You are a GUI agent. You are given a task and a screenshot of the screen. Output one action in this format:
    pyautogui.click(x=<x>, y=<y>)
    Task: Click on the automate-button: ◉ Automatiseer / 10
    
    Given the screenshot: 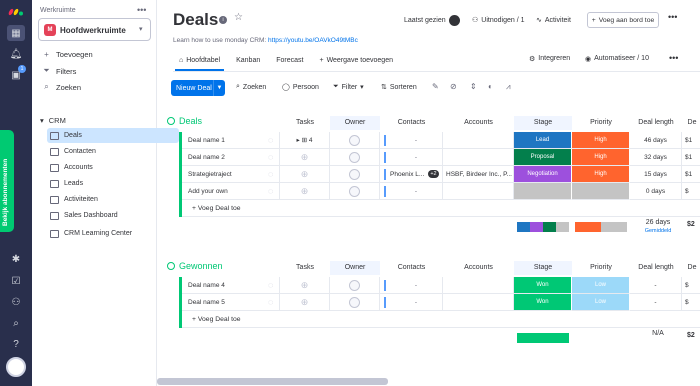 What is the action you would take?
    pyautogui.click(x=617, y=59)
    